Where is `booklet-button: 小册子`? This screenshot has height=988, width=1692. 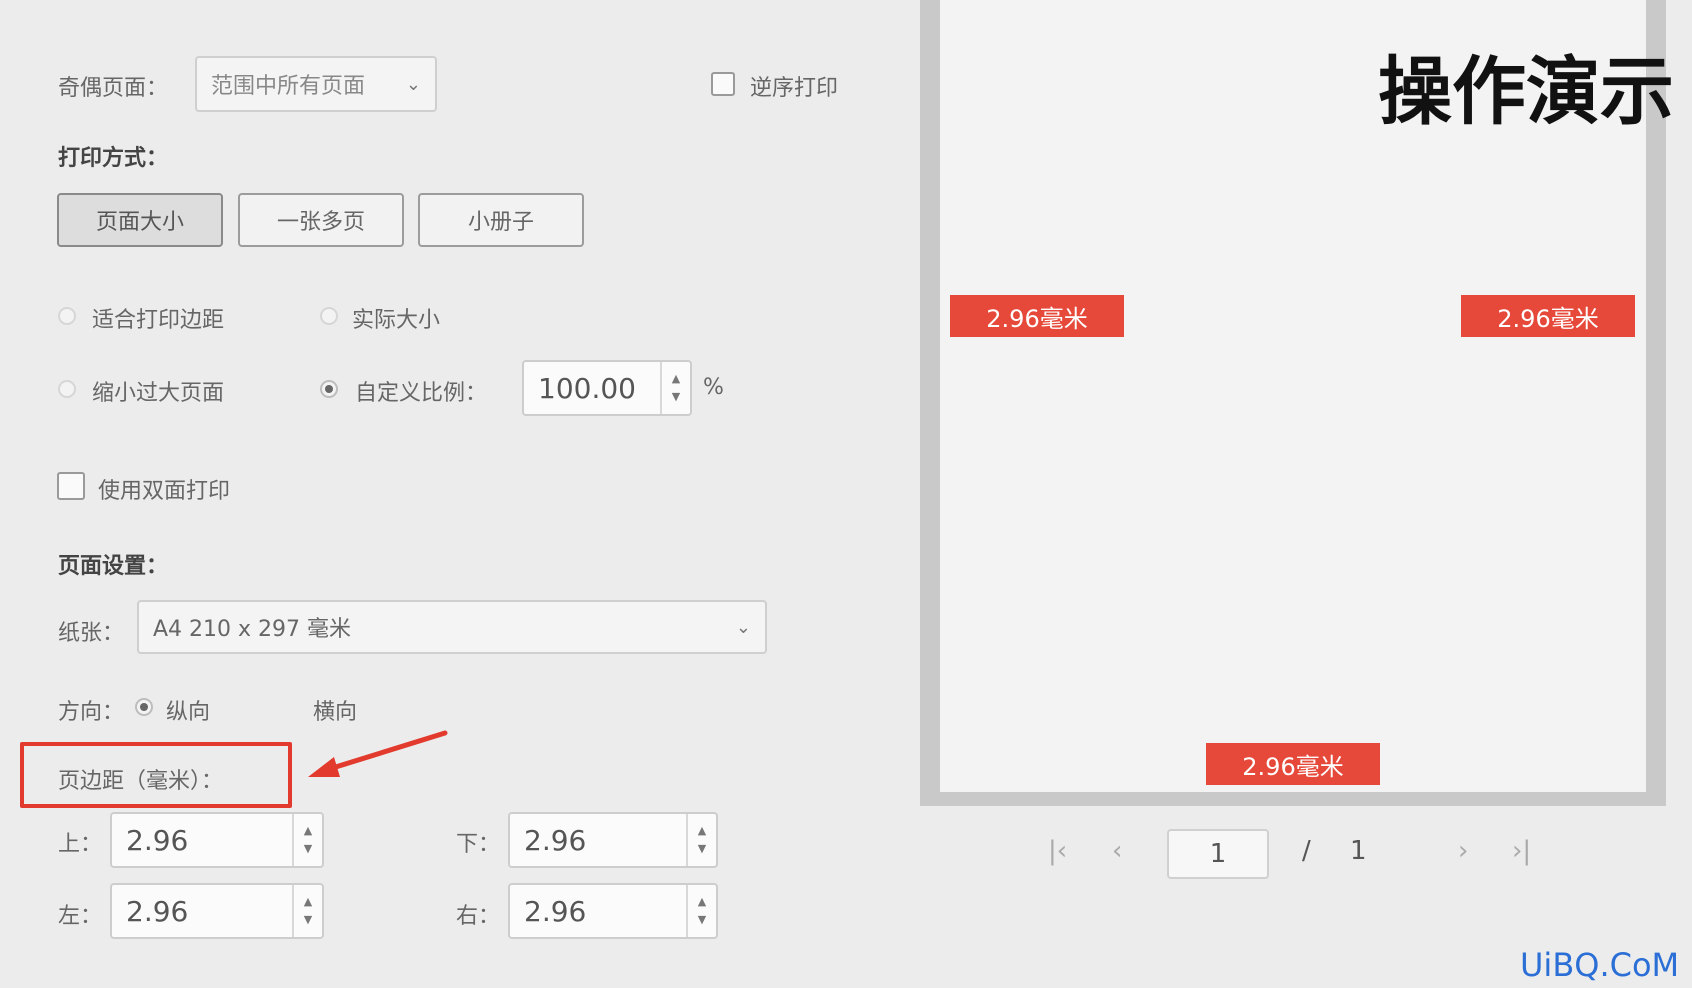 booklet-button: 小册子 is located at coordinates (501, 220).